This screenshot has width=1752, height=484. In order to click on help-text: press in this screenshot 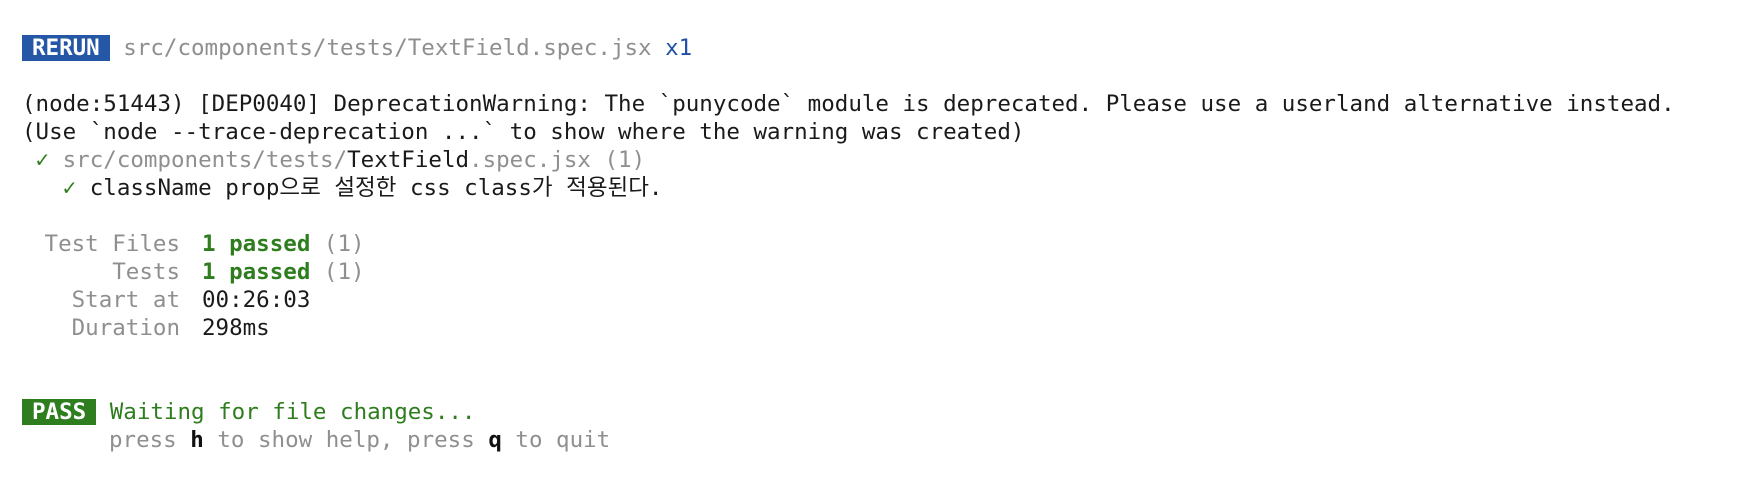, I will do `click(150, 440)`.